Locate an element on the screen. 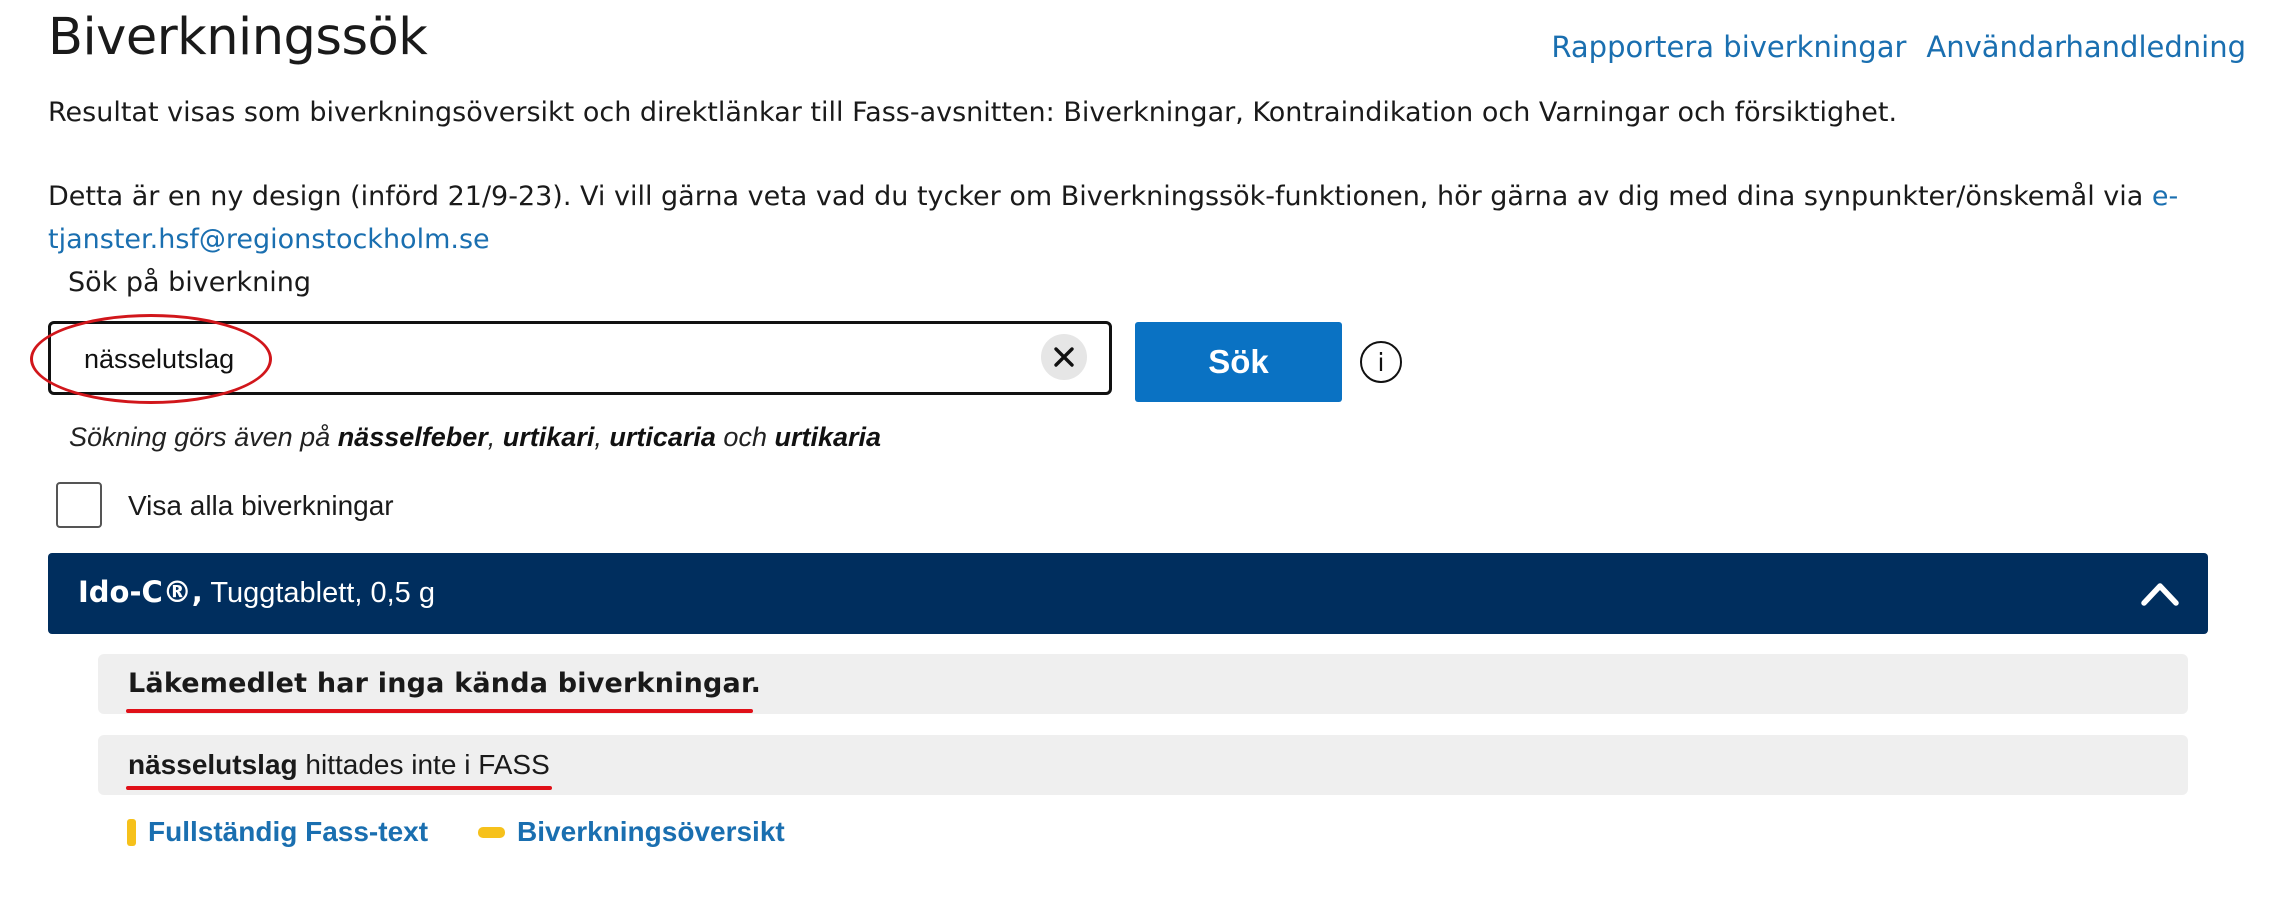 The width and height of the screenshot is (2272, 907). show-all-label: Visa alla biverkningar is located at coordinates (261, 506).